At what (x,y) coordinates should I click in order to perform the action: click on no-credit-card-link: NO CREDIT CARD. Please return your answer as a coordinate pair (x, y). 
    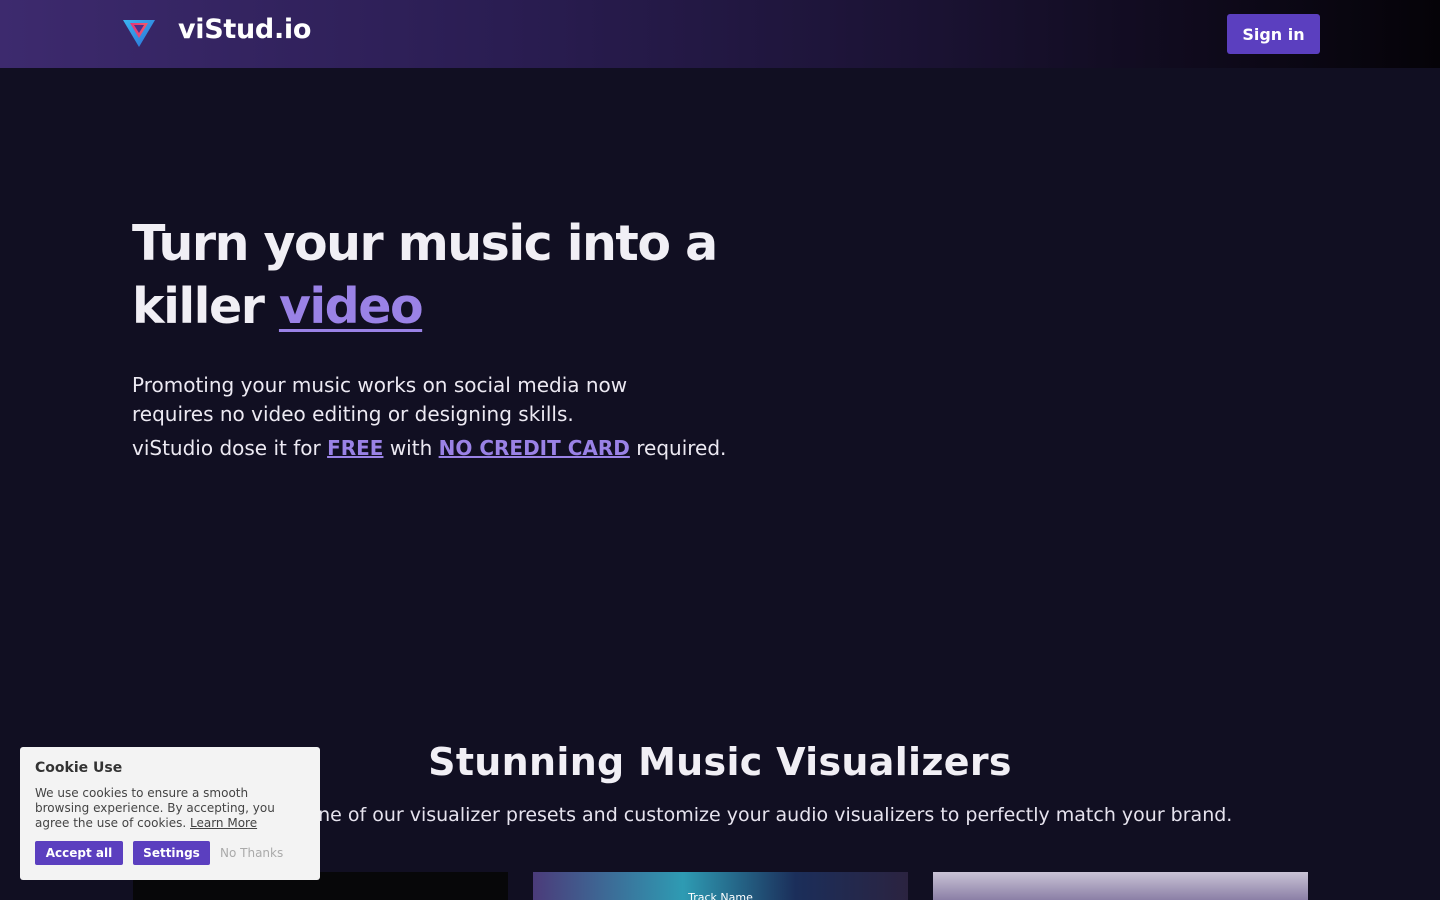
    Looking at the image, I should click on (534, 448).